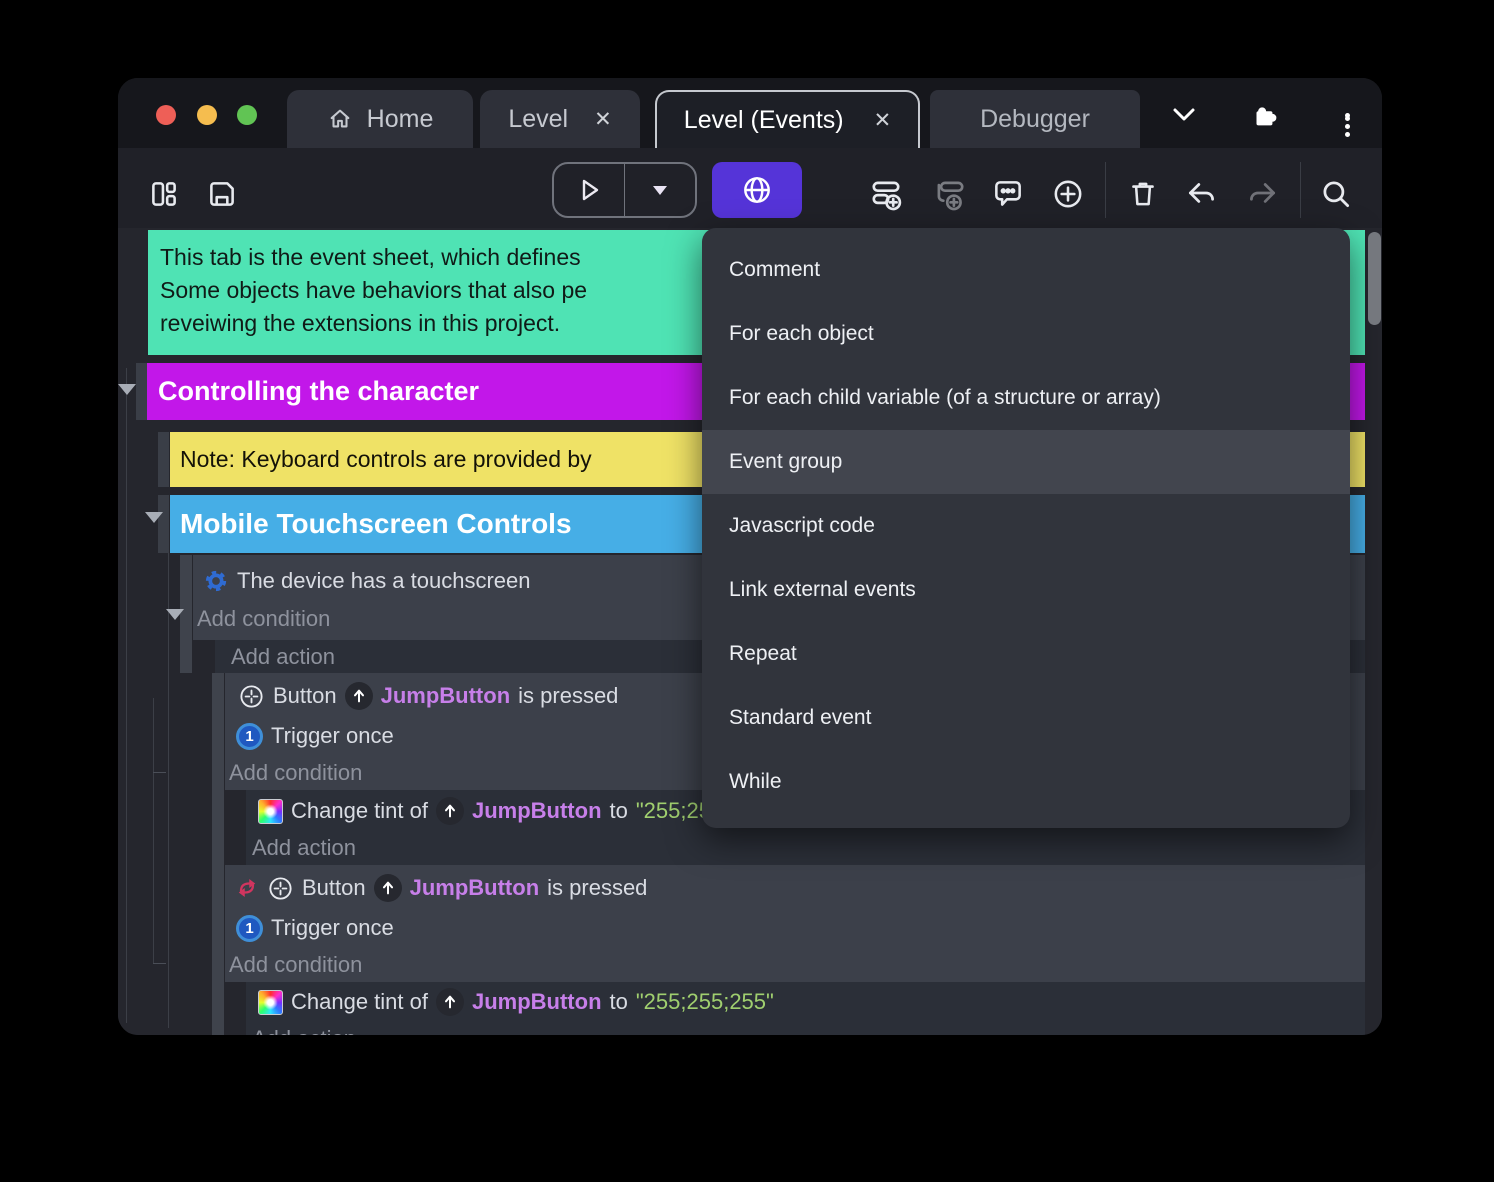 Image resolution: width=1494 pixels, height=1182 pixels. What do you see at coordinates (1026, 654) in the screenshot?
I see `menu-item-repeat: Repeat` at bounding box center [1026, 654].